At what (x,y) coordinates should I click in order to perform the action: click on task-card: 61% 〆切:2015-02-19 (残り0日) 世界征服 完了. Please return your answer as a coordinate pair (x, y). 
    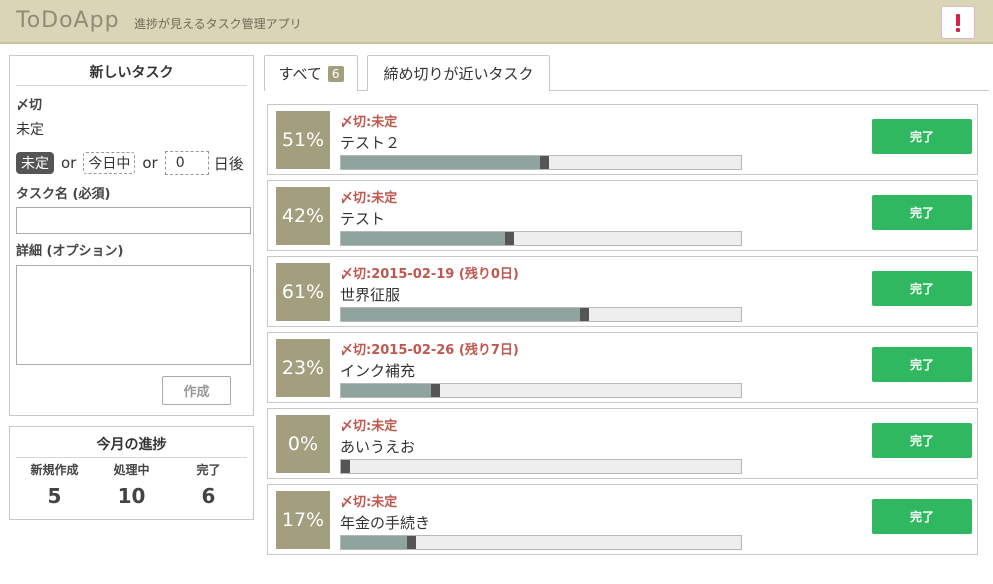
    Looking at the image, I should click on (622, 291).